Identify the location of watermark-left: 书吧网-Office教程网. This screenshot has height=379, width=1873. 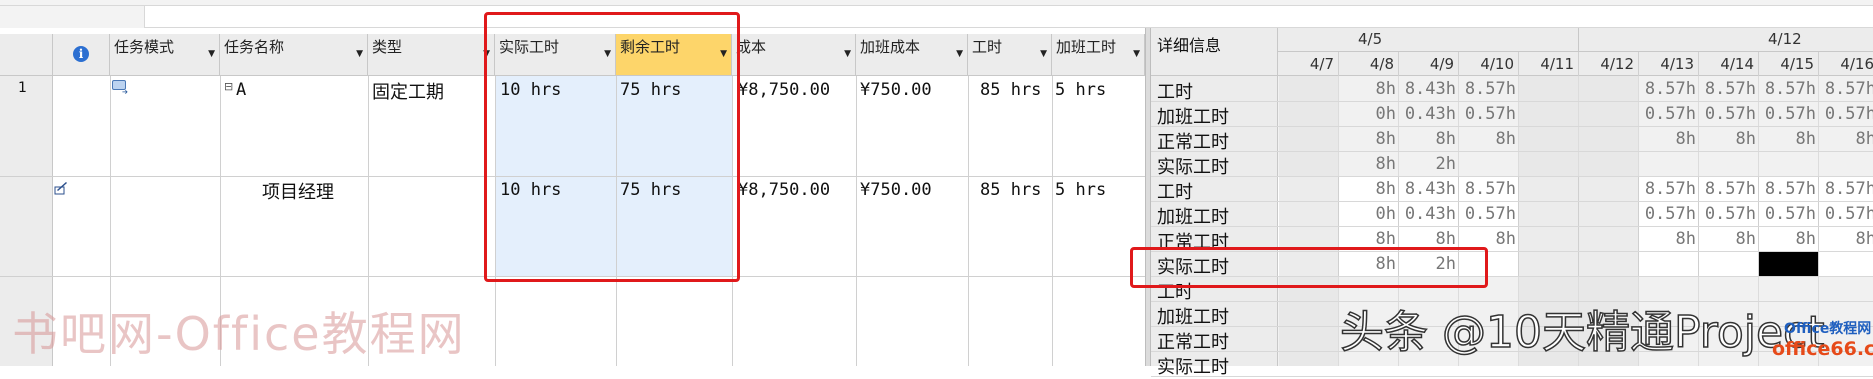
(239, 334).